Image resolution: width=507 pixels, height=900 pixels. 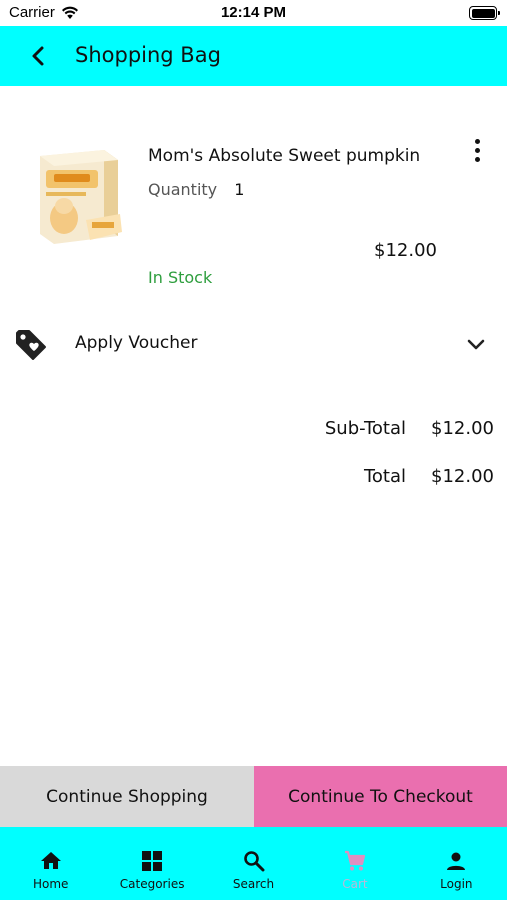 I want to click on nav-label-categories: Categories, so click(x=152, y=884).